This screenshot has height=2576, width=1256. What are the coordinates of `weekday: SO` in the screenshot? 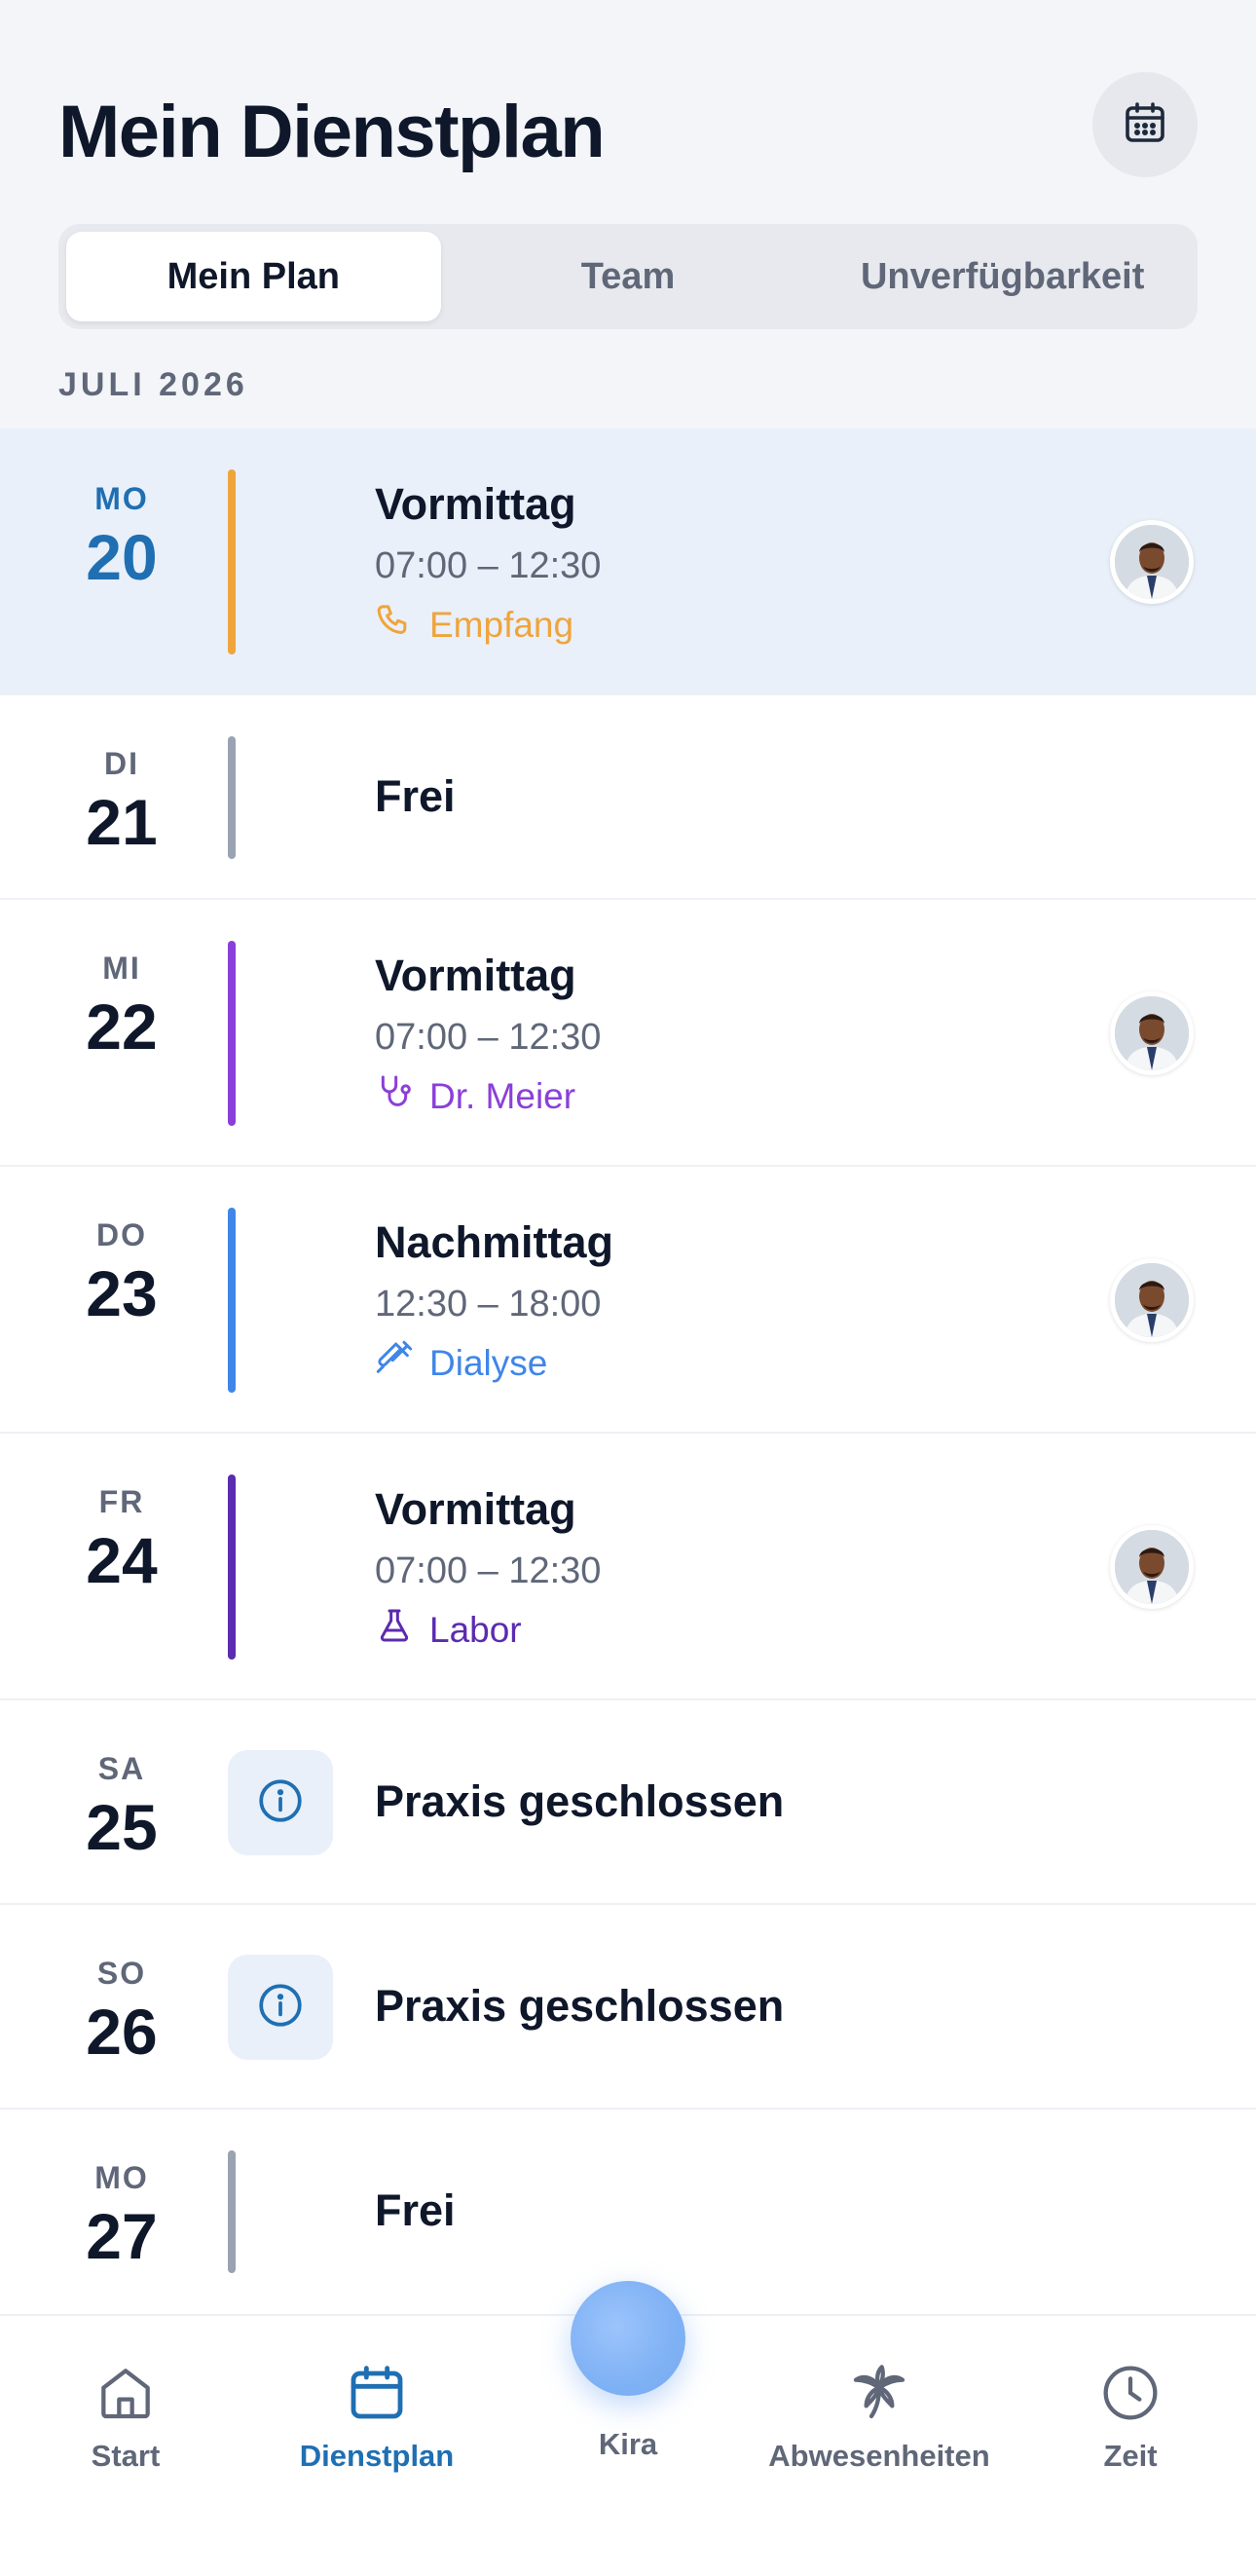 It's located at (122, 1973).